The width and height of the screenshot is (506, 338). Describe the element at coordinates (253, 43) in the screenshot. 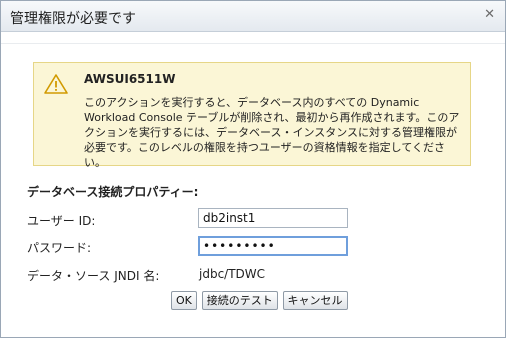

I see `divider` at that location.